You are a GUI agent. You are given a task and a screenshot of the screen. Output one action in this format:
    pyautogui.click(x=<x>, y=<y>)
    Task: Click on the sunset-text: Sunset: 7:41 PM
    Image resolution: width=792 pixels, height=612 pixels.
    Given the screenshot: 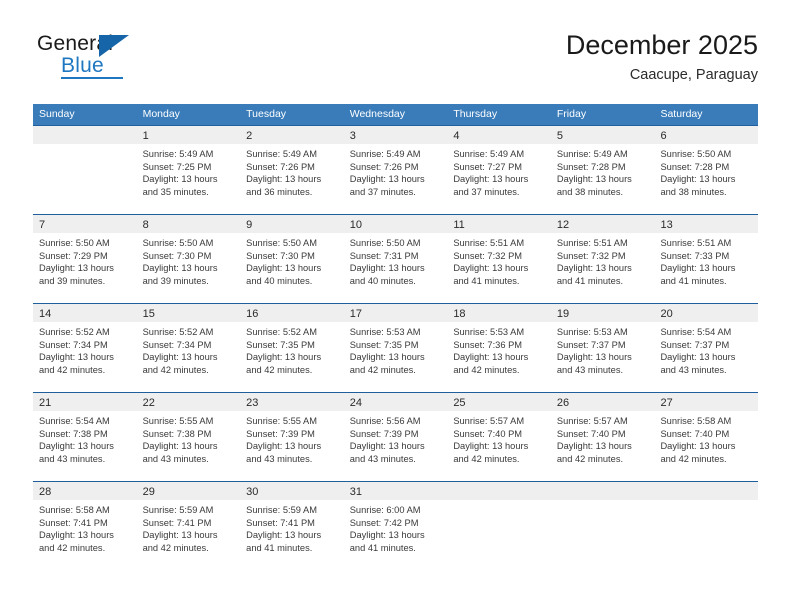 What is the action you would take?
    pyautogui.click(x=177, y=522)
    